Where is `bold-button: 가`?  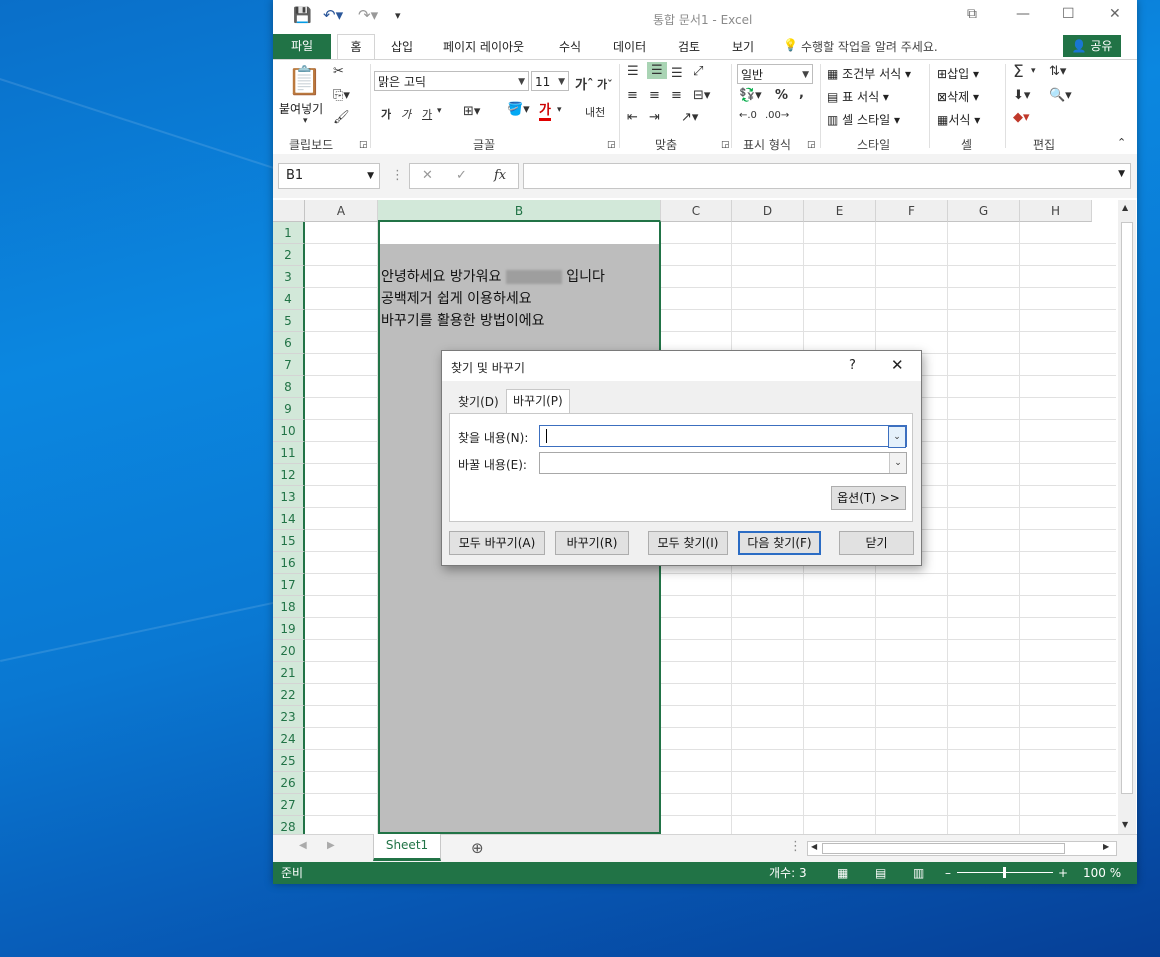 bold-button: 가 is located at coordinates (386, 114).